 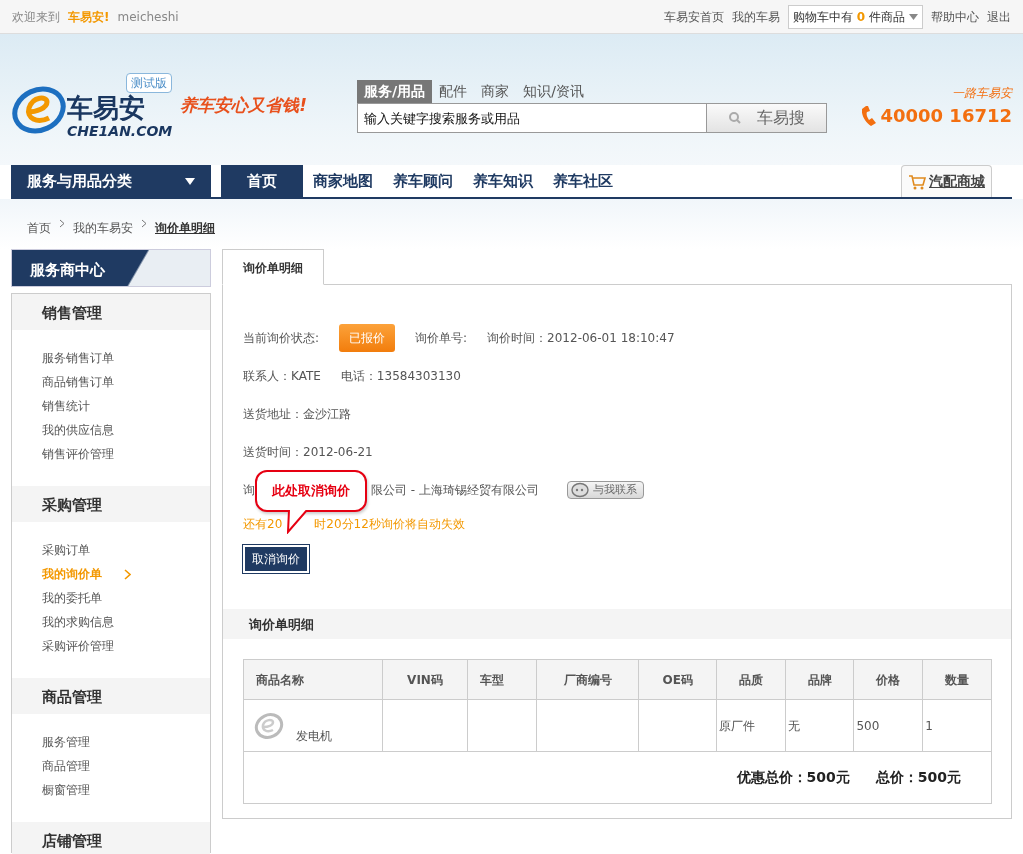 What do you see at coordinates (579, 490) in the screenshot?
I see `chat-icon` at bounding box center [579, 490].